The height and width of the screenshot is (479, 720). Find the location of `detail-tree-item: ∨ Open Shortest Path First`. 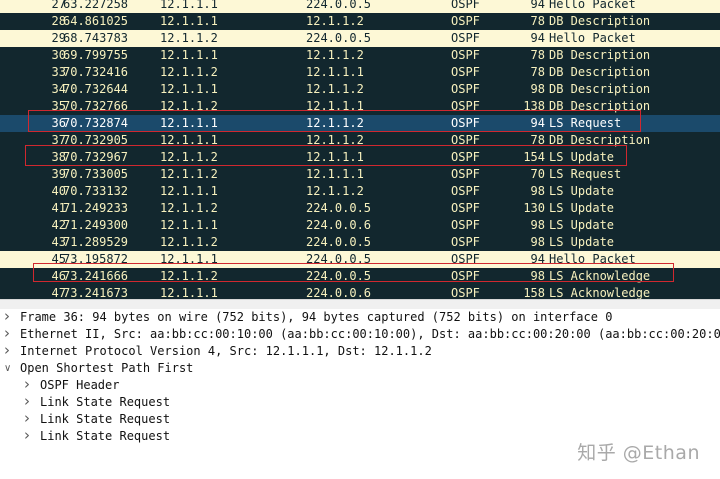

detail-tree-item: ∨ Open Shortest Path First is located at coordinates (360, 368).